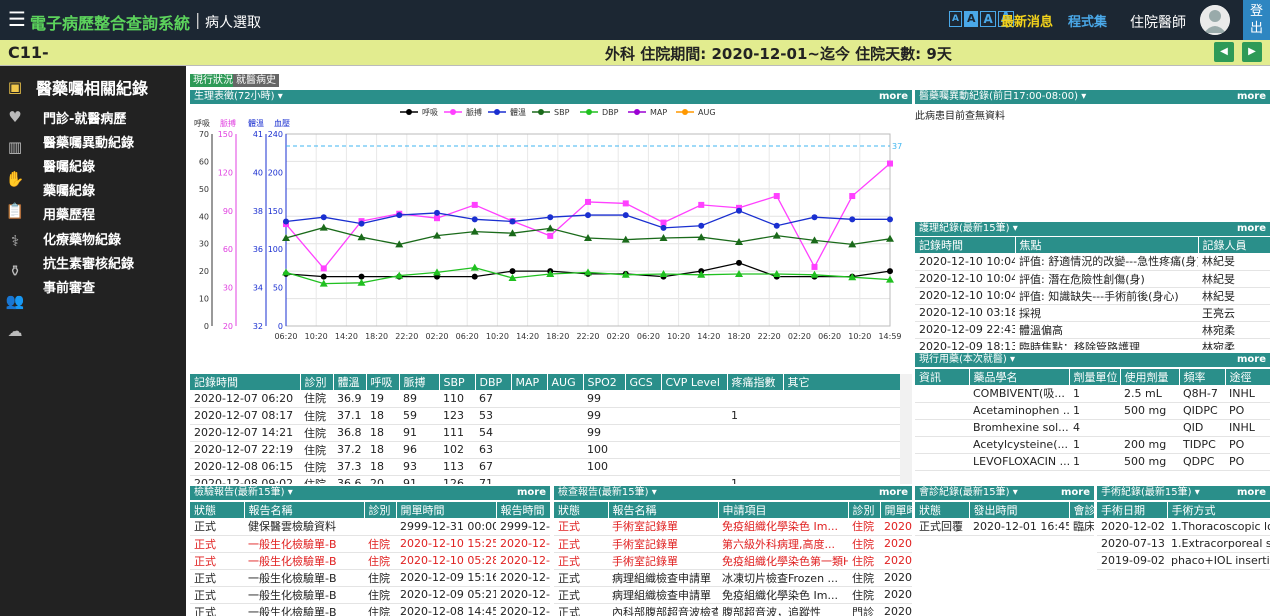 Image resolution: width=1270 pixels, height=616 pixels. Describe the element at coordinates (110, 22) in the screenshot. I see `system-title: 電子病歷整合查詢系統` at that location.